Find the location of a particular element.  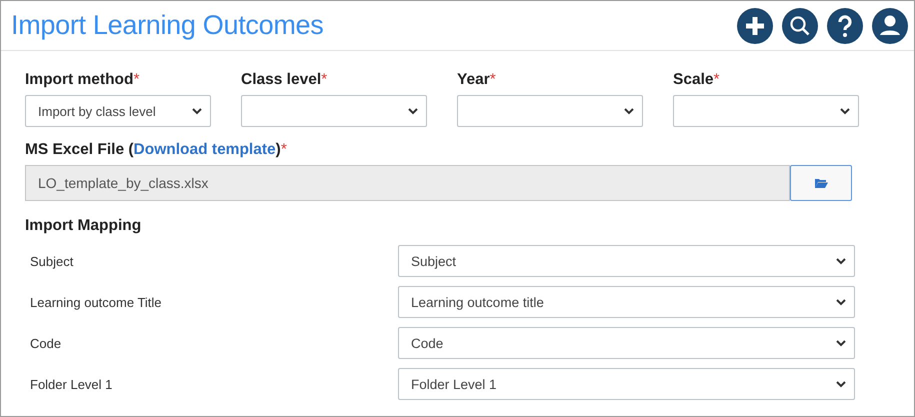

file-field: LO_template_by_class.xlsx is located at coordinates (407, 183).